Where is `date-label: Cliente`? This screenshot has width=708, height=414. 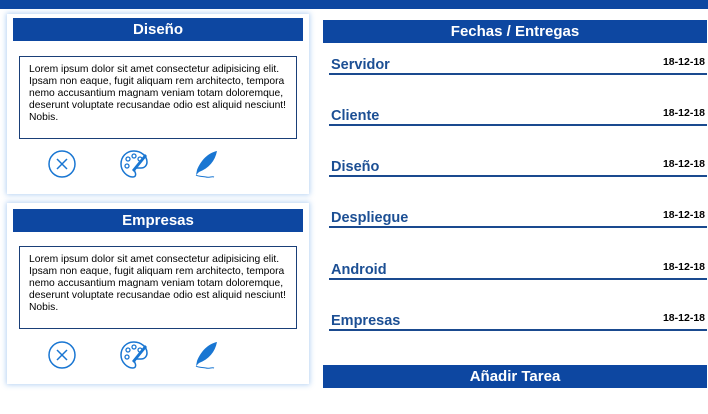
date-label: Cliente is located at coordinates (355, 116).